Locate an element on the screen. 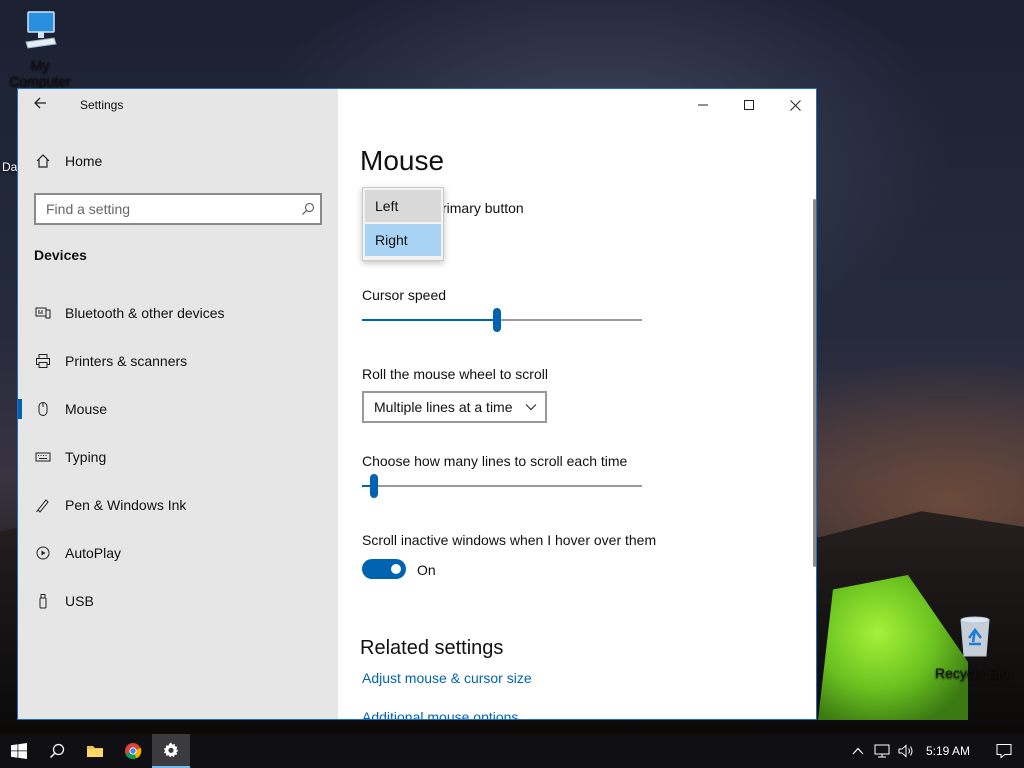 The width and height of the screenshot is (1024, 768). page-title: Mouse is located at coordinates (402, 160).